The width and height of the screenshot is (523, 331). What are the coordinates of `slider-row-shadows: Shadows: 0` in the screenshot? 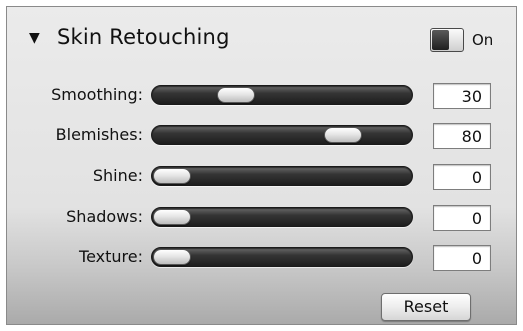 It's located at (261, 219).